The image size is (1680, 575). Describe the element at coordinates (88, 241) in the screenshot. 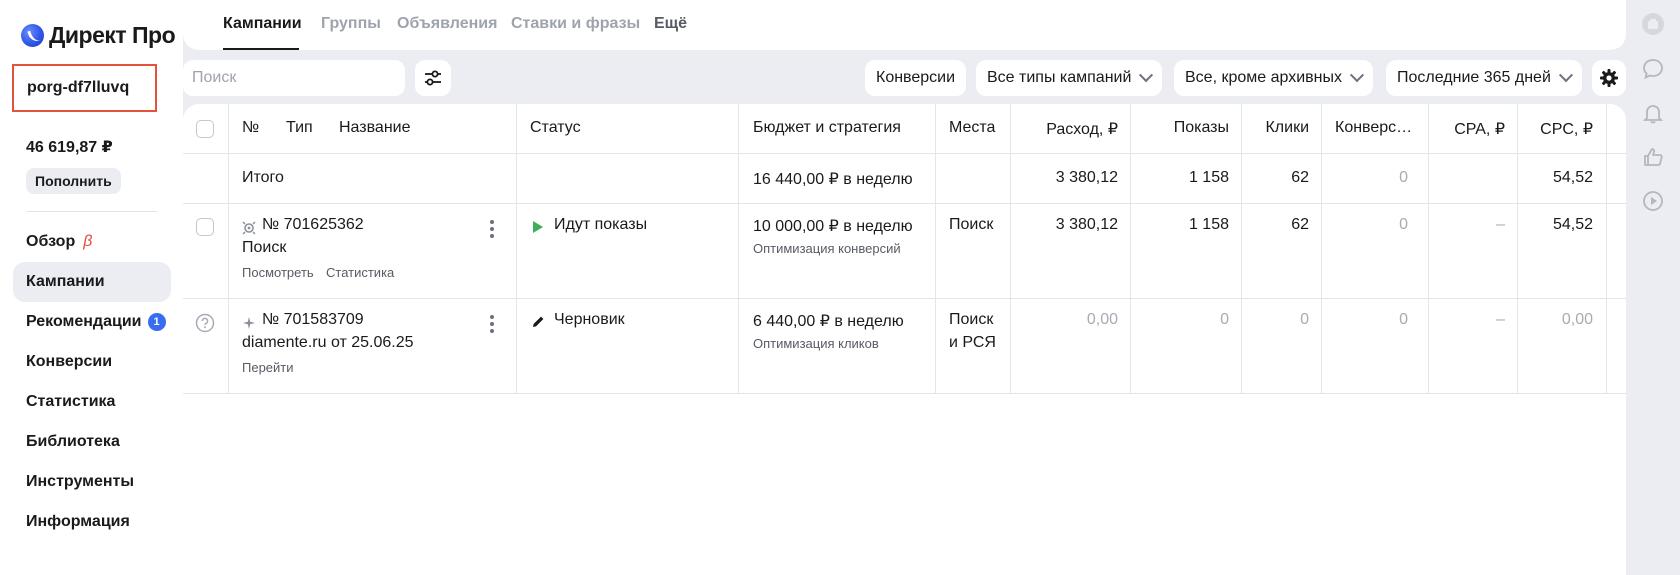

I see `beta-badge: β` at that location.